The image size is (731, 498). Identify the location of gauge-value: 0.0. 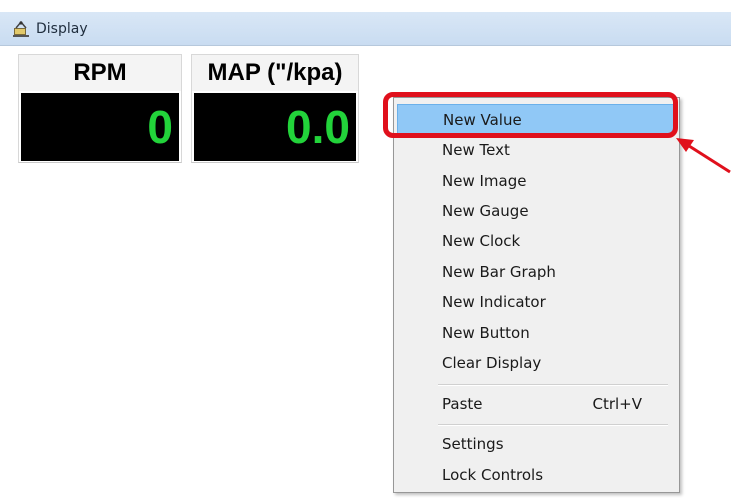
(275, 127).